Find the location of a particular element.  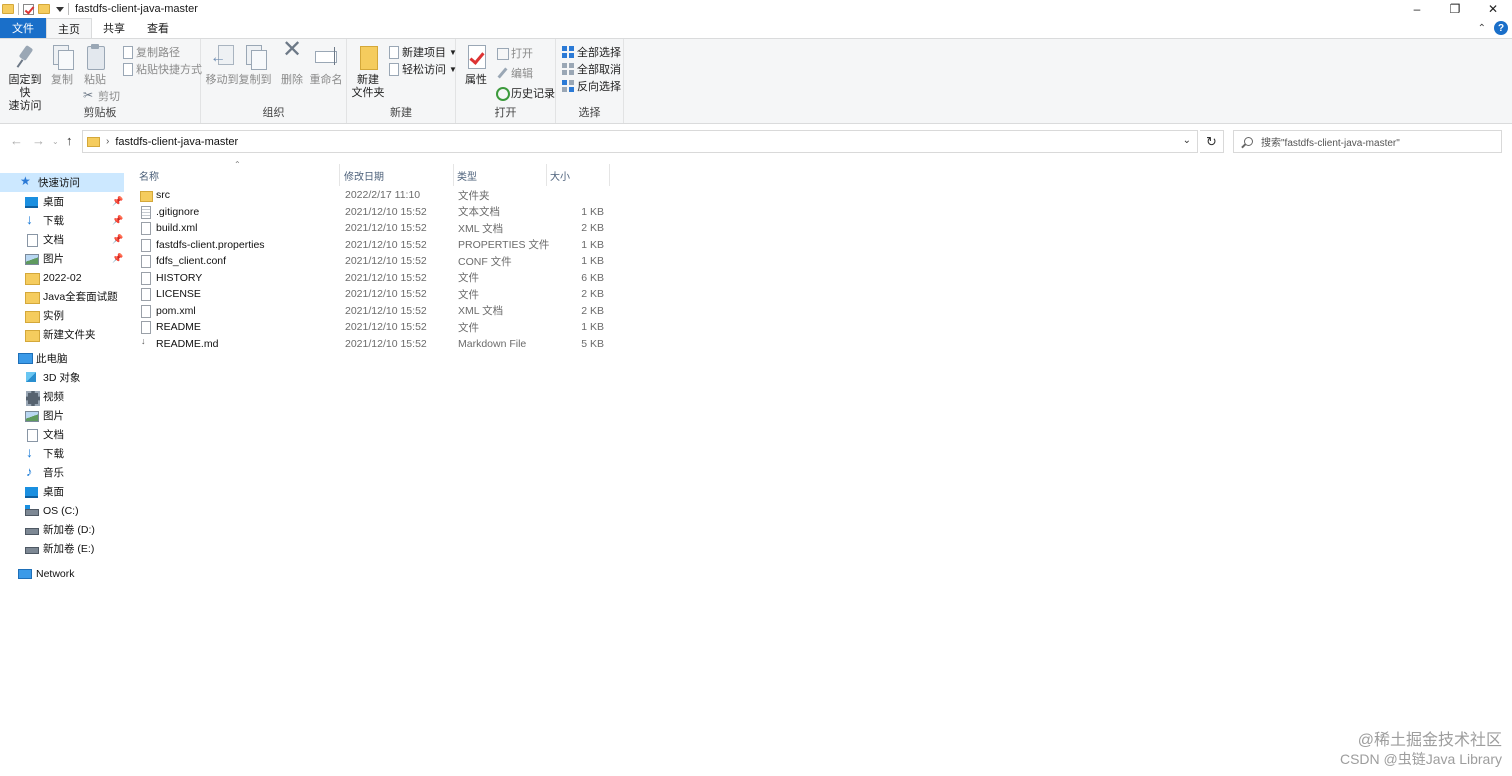

nav-music: 音乐 is located at coordinates (44, 472).